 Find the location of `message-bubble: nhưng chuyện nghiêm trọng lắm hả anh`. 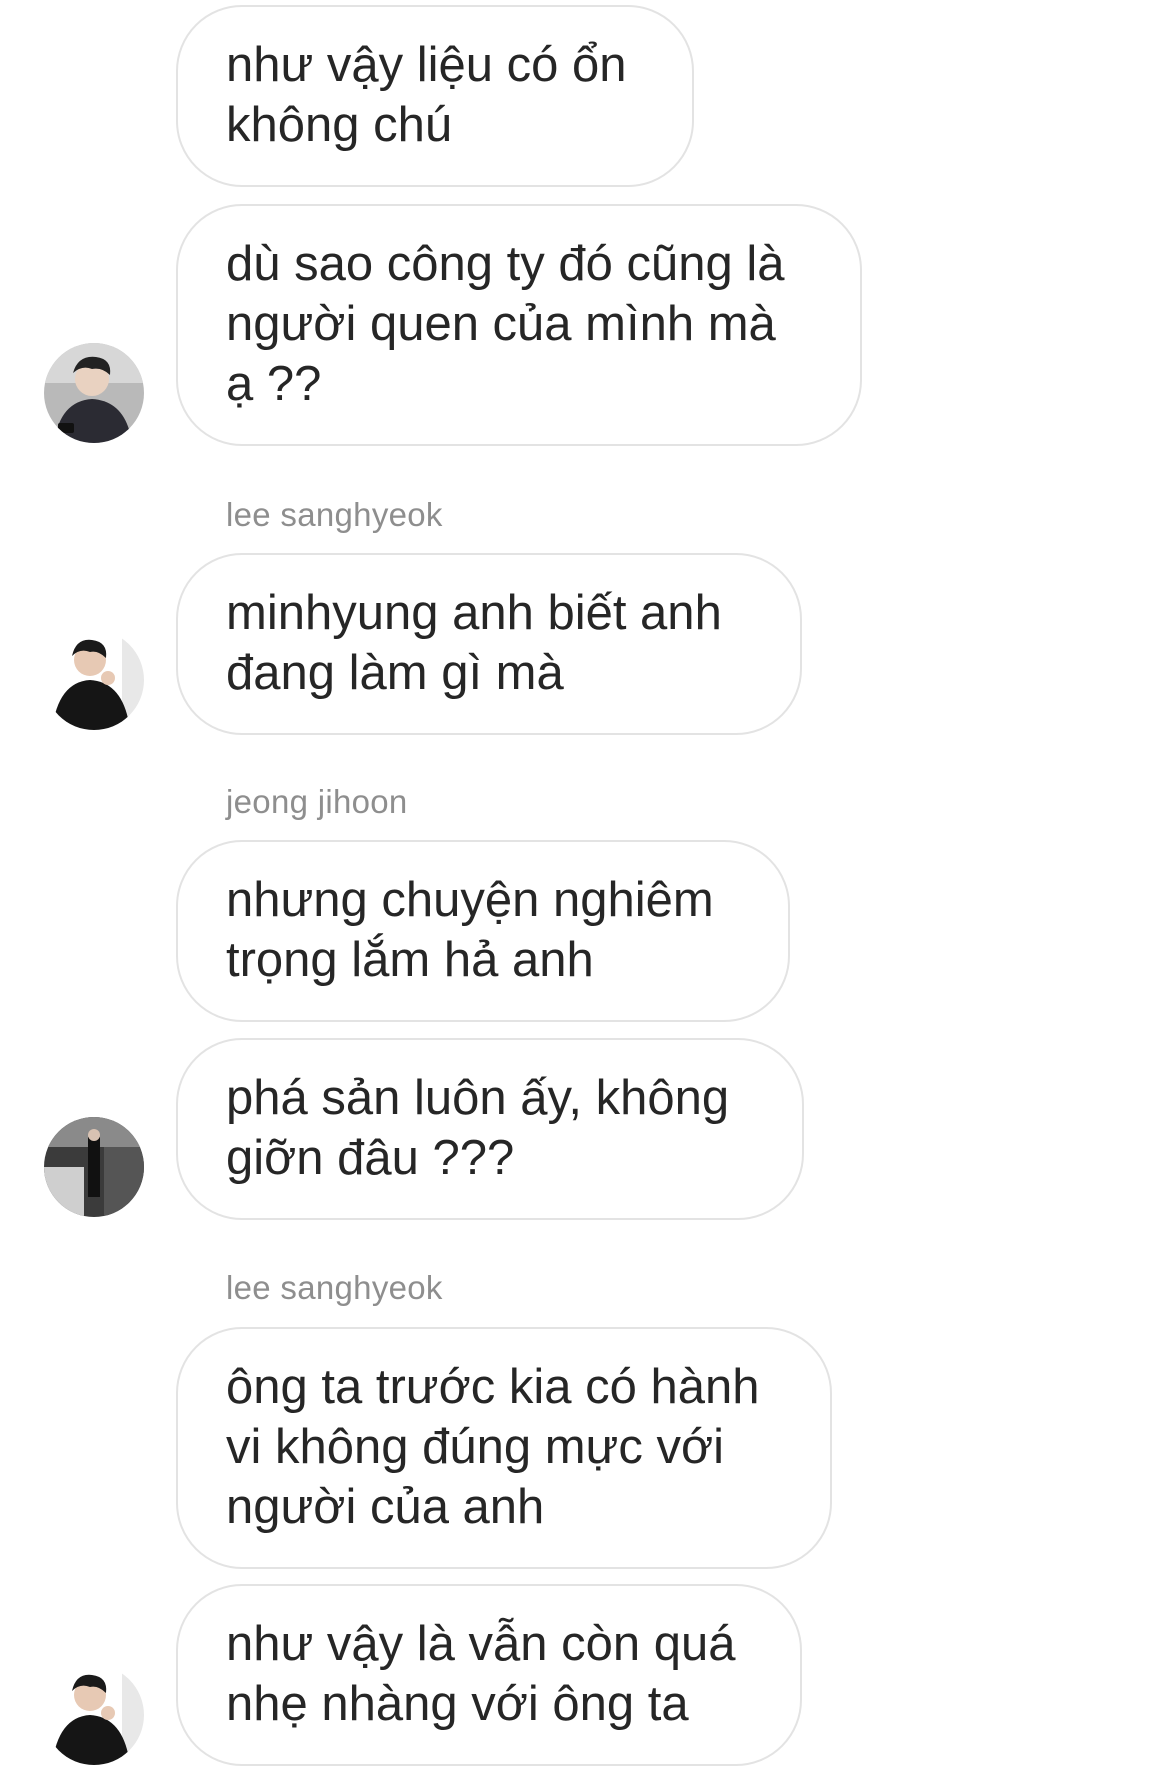

message-bubble: nhưng chuyện nghiêm trọng lắm hả anh is located at coordinates (483, 931).